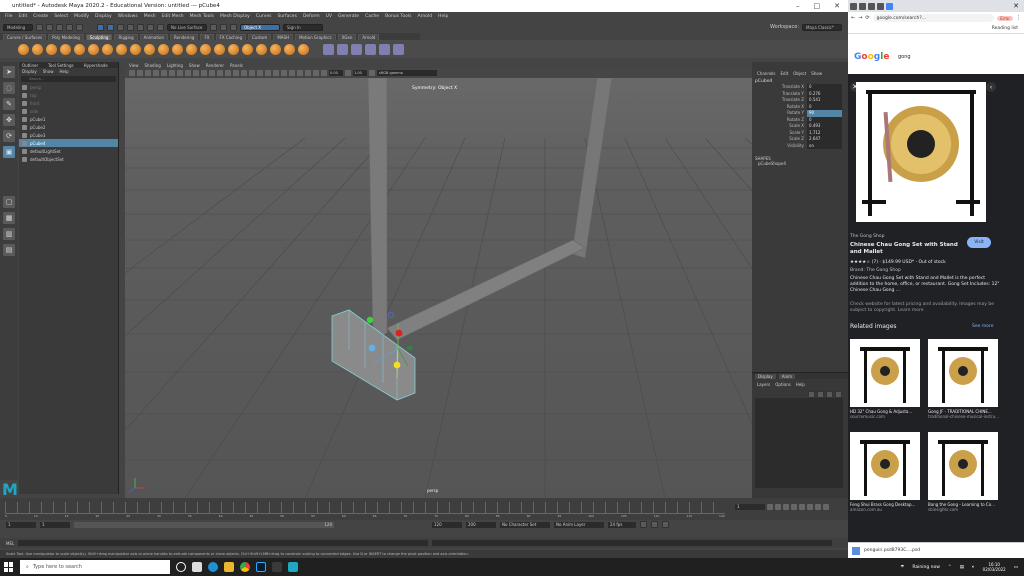 The width and height of the screenshot is (1024, 576). I want to click on viewport-menu: Show, so click(194, 65).